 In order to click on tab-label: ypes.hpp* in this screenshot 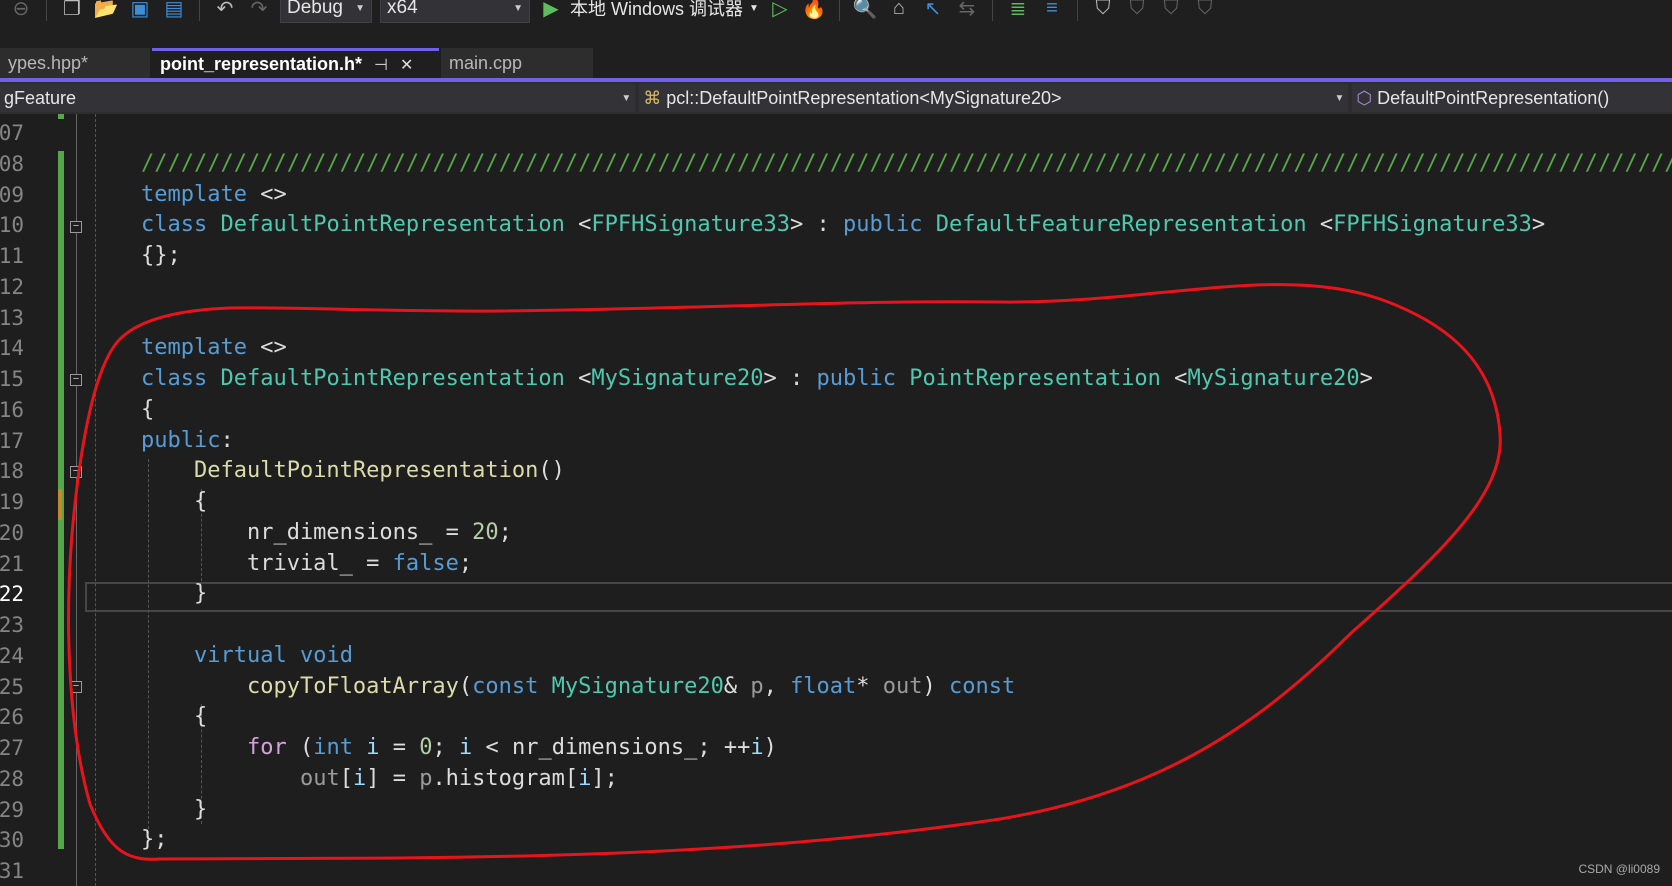, I will do `click(48, 62)`.